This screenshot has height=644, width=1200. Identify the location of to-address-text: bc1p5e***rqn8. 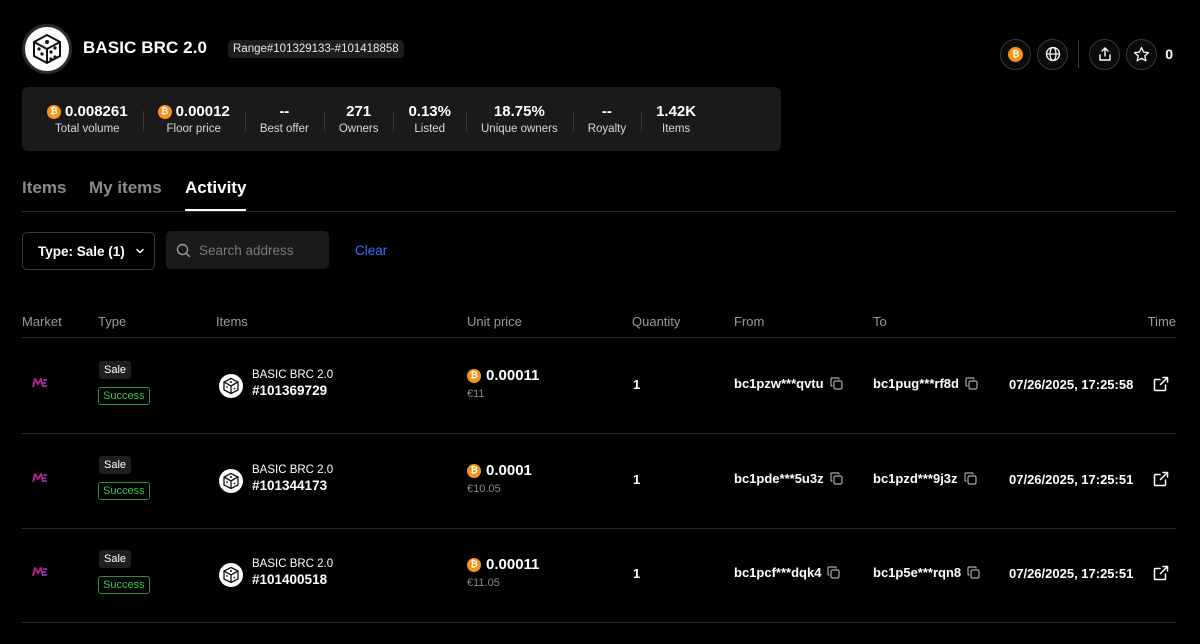
(917, 572).